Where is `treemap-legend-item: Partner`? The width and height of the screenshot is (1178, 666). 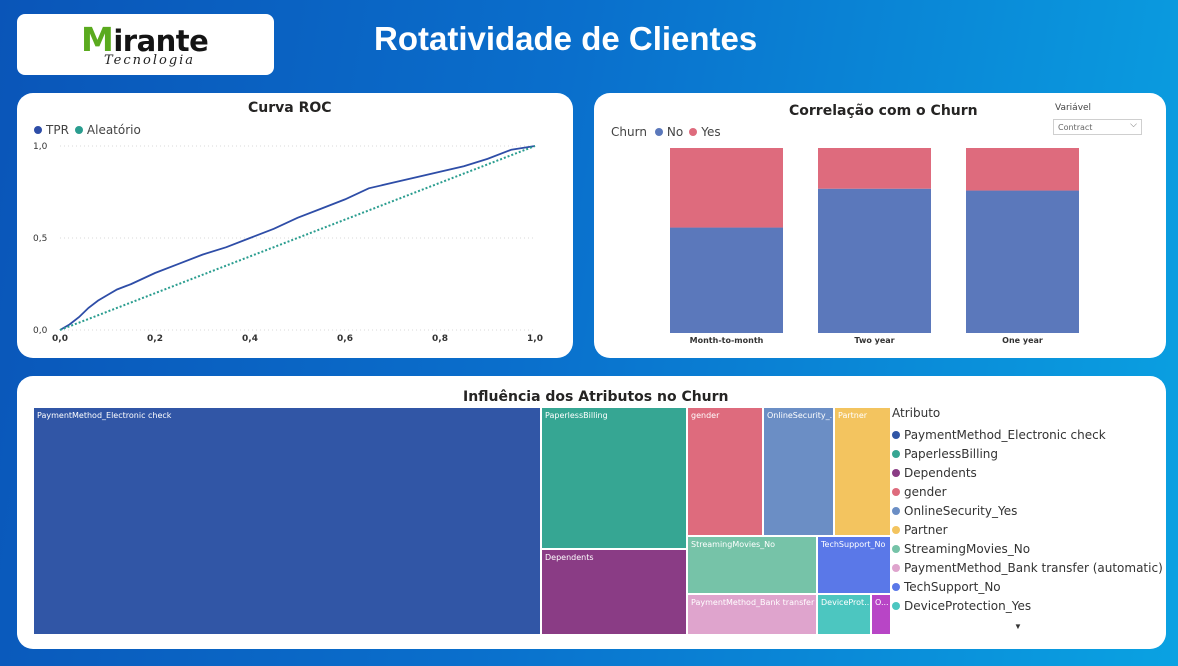
treemap-legend-item: Partner is located at coordinates (1027, 529).